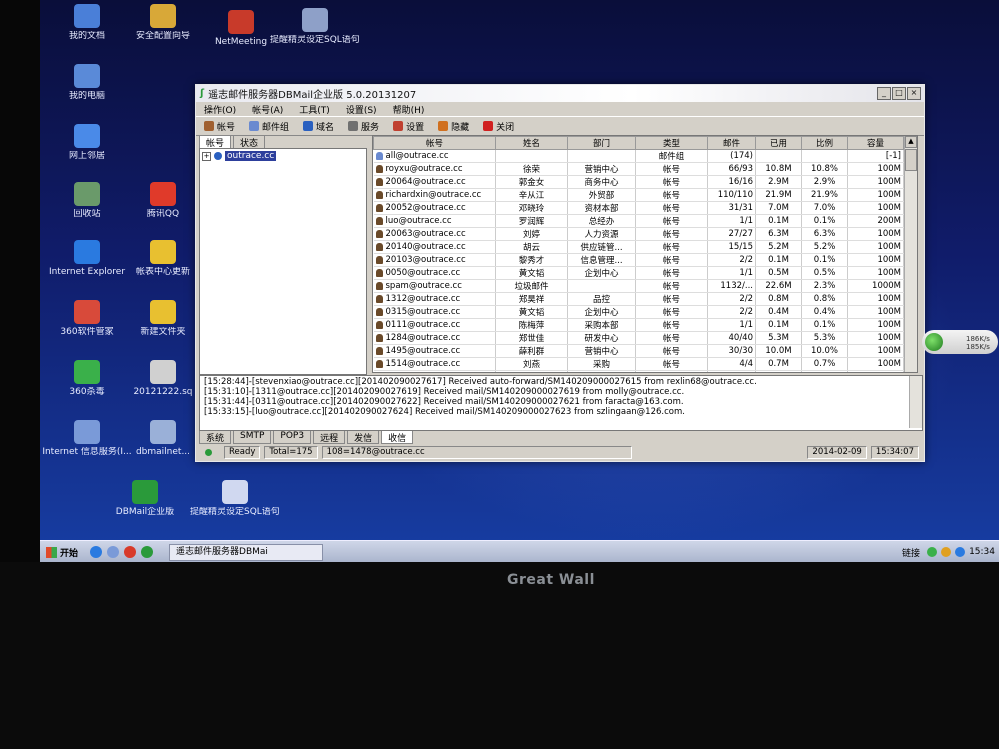 The width and height of the screenshot is (999, 749). I want to click on scroll-up-icon: ▲, so click(911, 142).